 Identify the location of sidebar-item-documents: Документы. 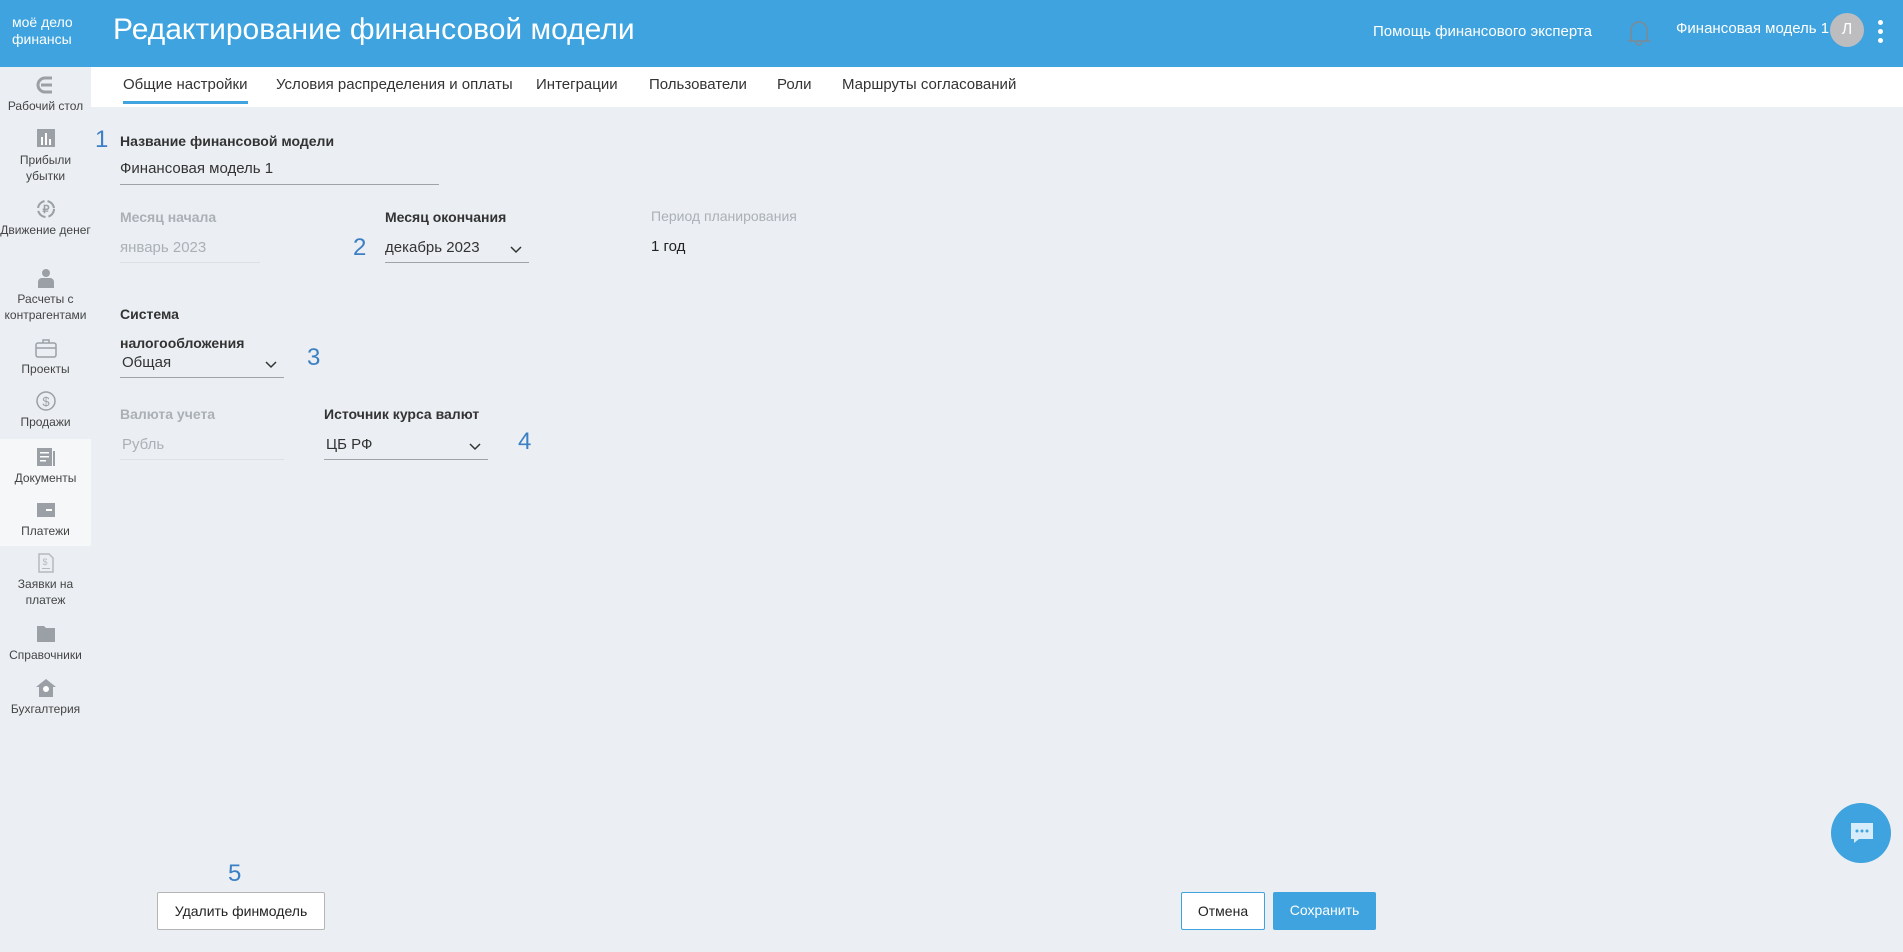
(45, 466).